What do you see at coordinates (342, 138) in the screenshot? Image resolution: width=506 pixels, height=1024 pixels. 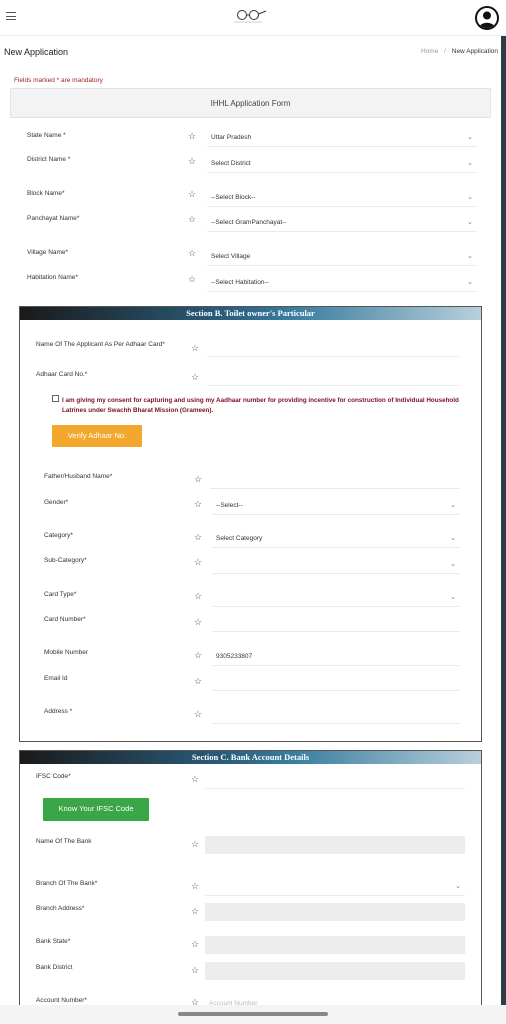 I see `state-select: Uttar Pradesh ⌄` at bounding box center [342, 138].